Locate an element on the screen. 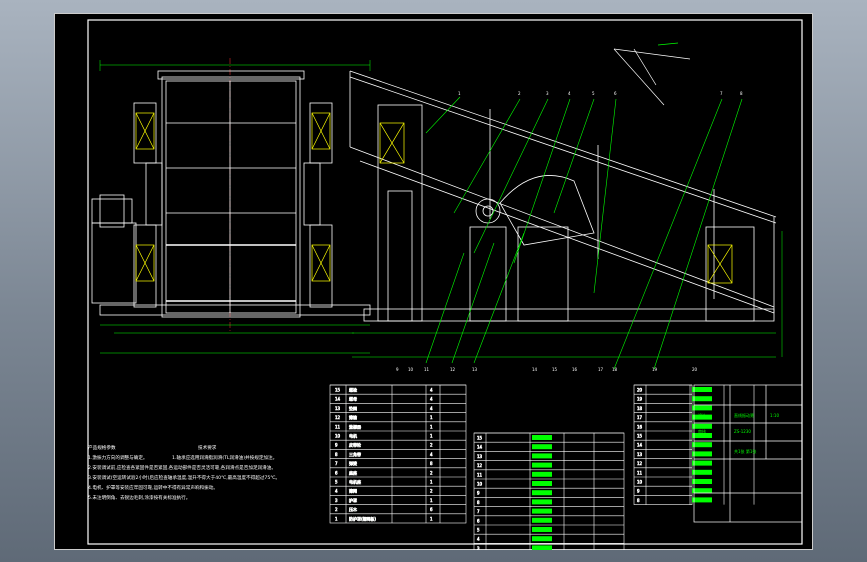 Image resolution: width=867 pixels, height=562 pixels. part-name: 激振器 is located at coordinates (355, 426).